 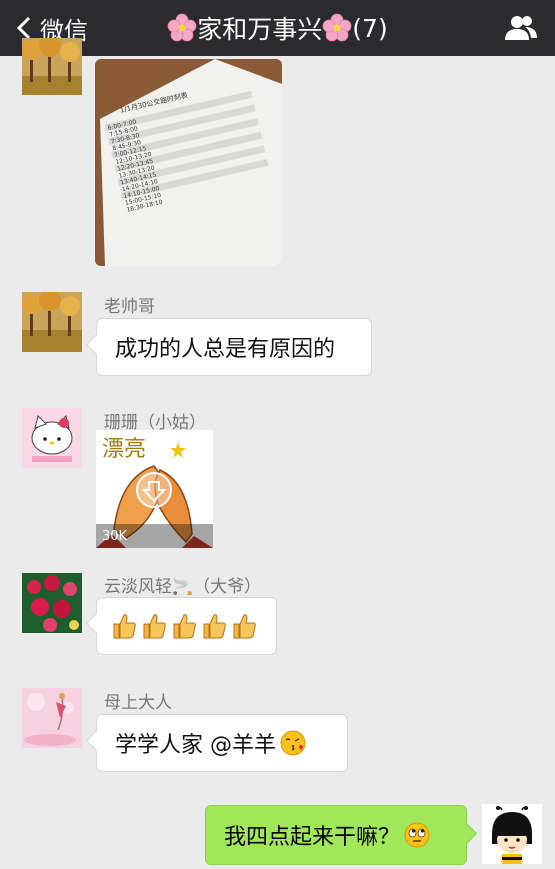 What do you see at coordinates (52, 603) in the screenshot?
I see `avatar-flowers` at bounding box center [52, 603].